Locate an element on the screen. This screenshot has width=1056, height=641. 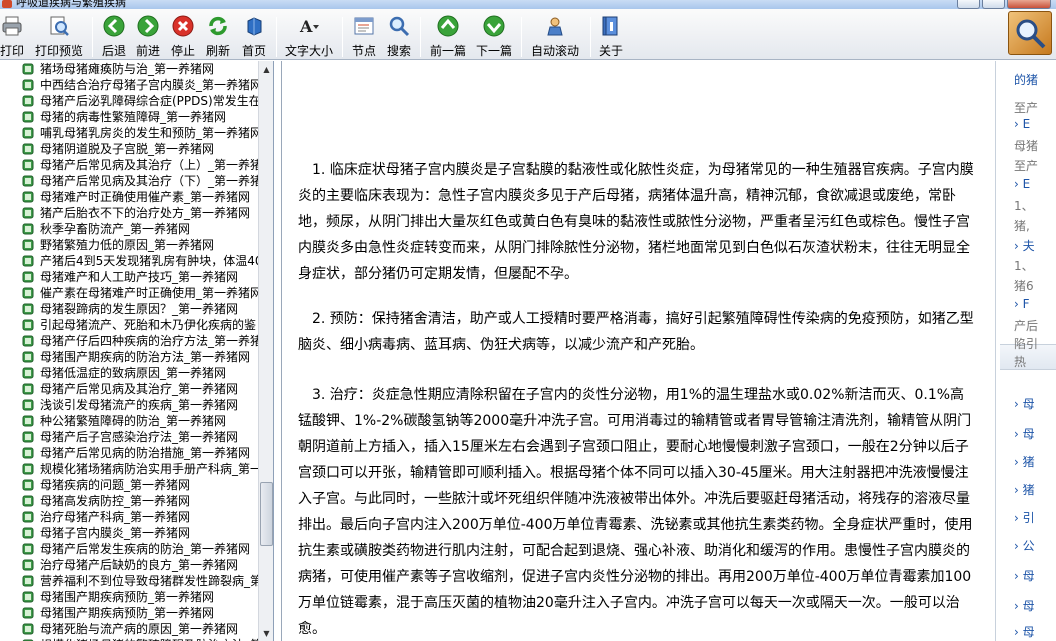
tree-scrollbar: ▲ ▼ is located at coordinates (265, 351).